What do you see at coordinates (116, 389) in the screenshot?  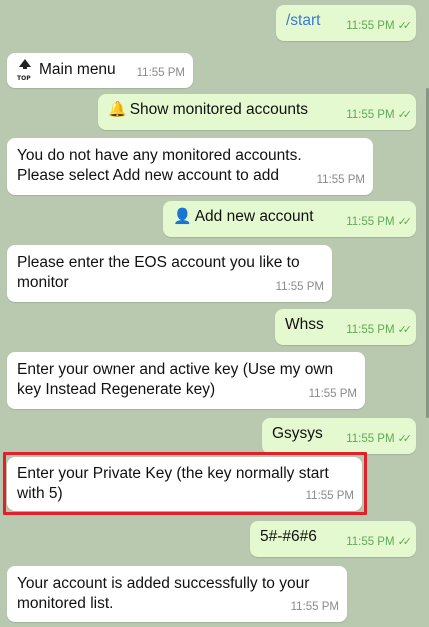 I see `message-line: key Instead Regenerate key)` at bounding box center [116, 389].